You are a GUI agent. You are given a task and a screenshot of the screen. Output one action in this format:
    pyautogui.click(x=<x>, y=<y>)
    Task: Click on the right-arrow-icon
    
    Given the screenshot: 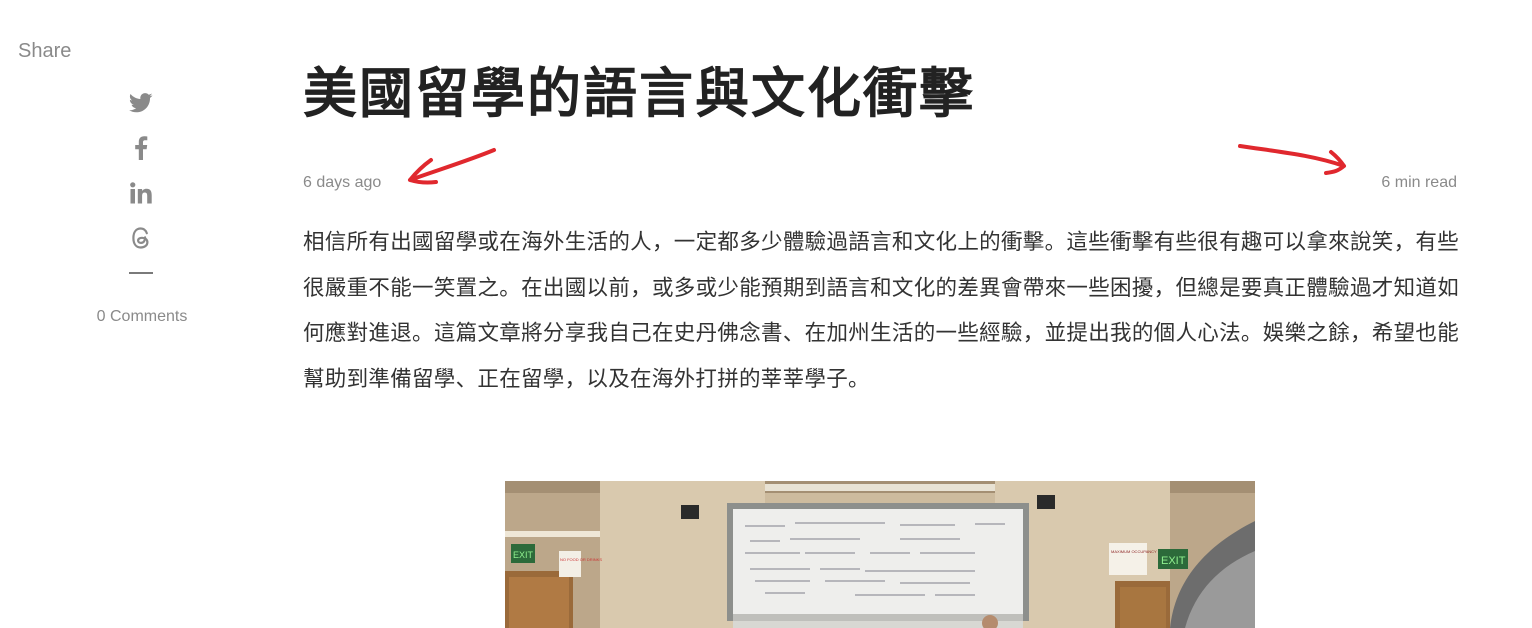 What is the action you would take?
    pyautogui.click(x=1292, y=159)
    